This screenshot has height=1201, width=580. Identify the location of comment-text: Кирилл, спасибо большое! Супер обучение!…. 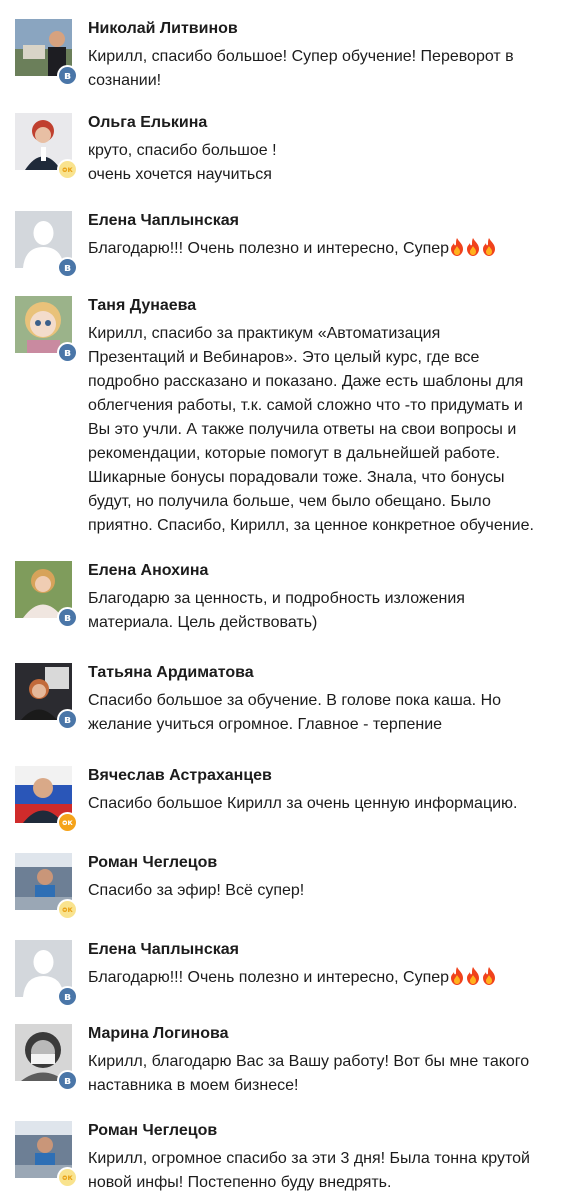
(301, 68).